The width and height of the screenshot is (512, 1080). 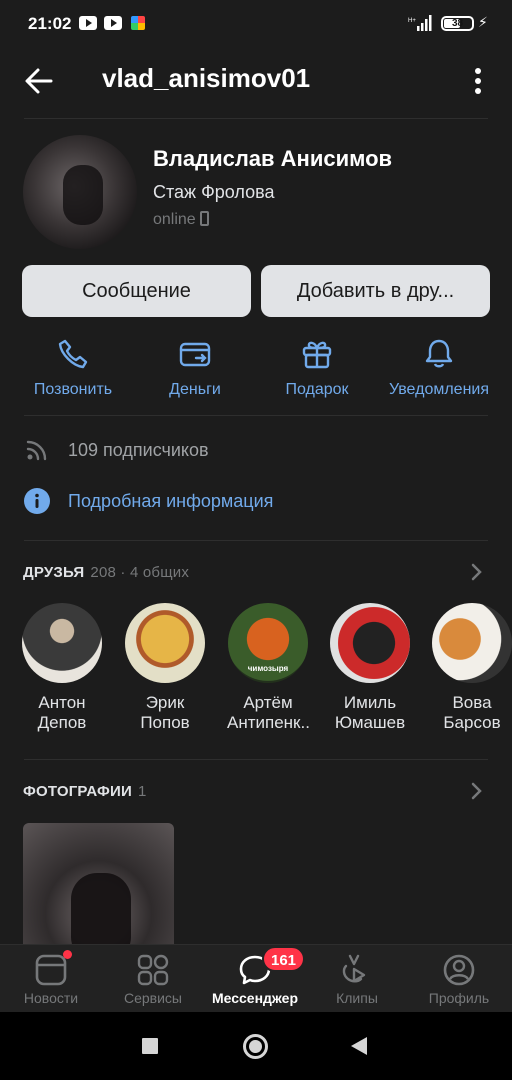 I want to click on home-icon, so click(x=255, y=1046).